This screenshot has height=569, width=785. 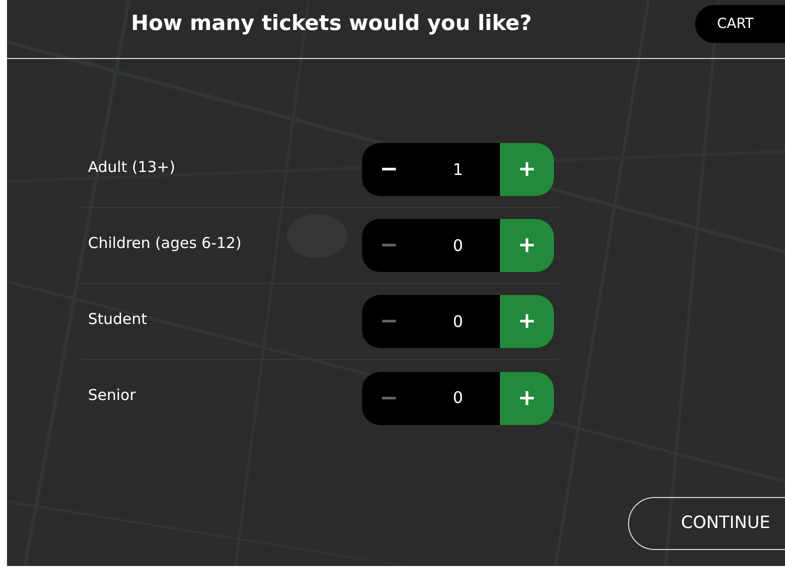 I want to click on page-title: How many tickets would you like?, so click(x=331, y=23).